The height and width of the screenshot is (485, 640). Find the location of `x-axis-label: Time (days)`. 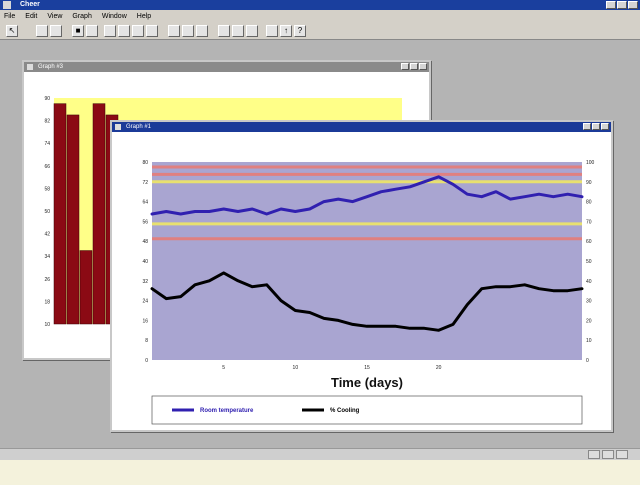

x-axis-label: Time (days) is located at coordinates (367, 382).